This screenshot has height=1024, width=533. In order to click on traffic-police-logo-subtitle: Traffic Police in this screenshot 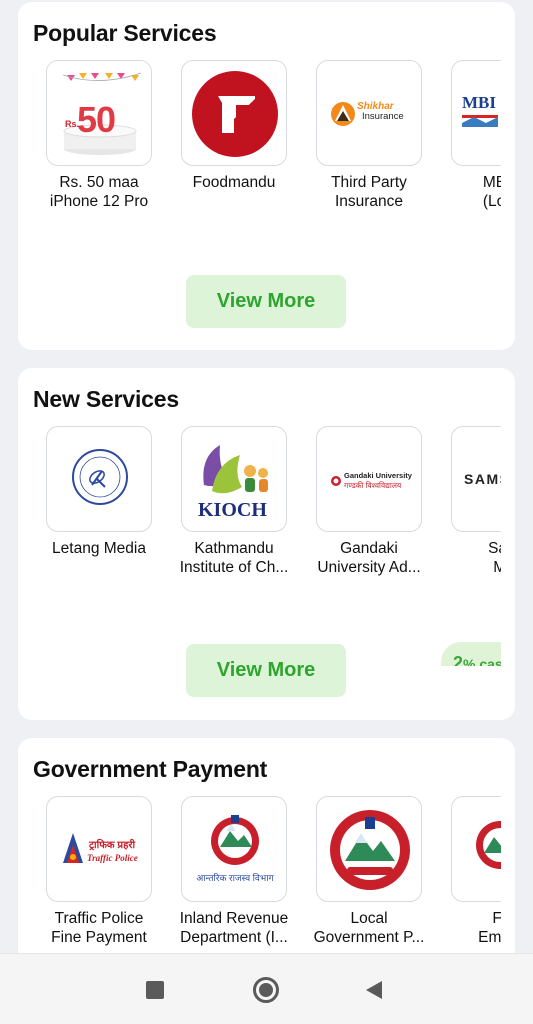, I will do `click(112, 858)`.